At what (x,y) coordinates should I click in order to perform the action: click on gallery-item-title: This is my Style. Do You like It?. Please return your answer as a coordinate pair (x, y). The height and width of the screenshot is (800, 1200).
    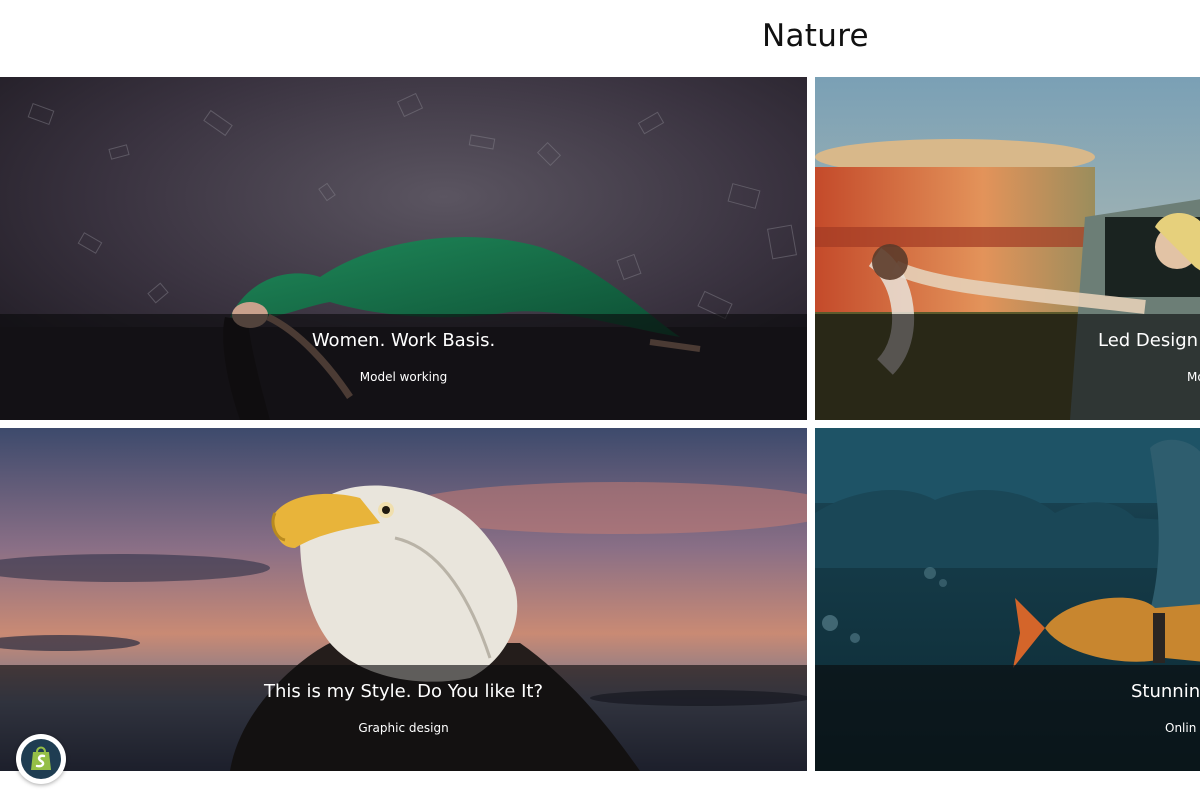
    Looking at the image, I should click on (403, 691).